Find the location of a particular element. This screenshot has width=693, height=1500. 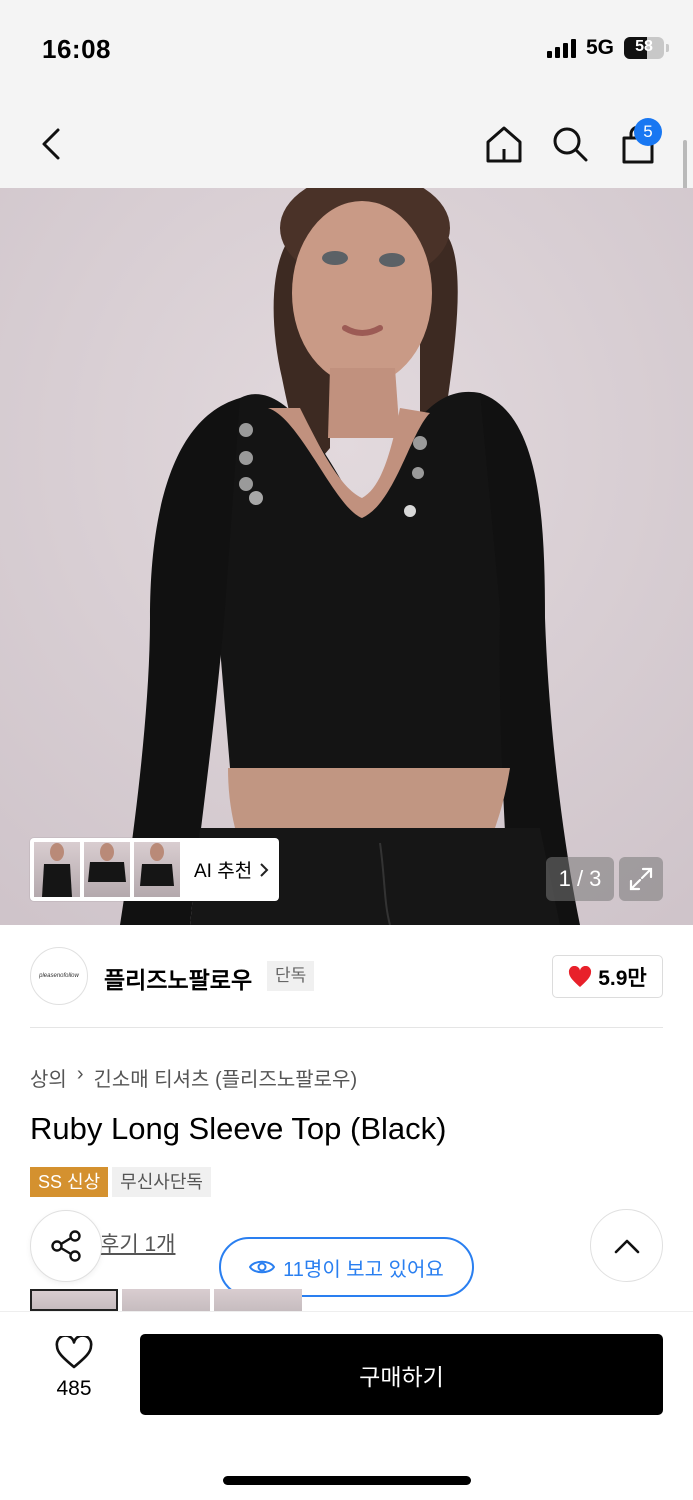

expand-icon is located at coordinates (641, 879).